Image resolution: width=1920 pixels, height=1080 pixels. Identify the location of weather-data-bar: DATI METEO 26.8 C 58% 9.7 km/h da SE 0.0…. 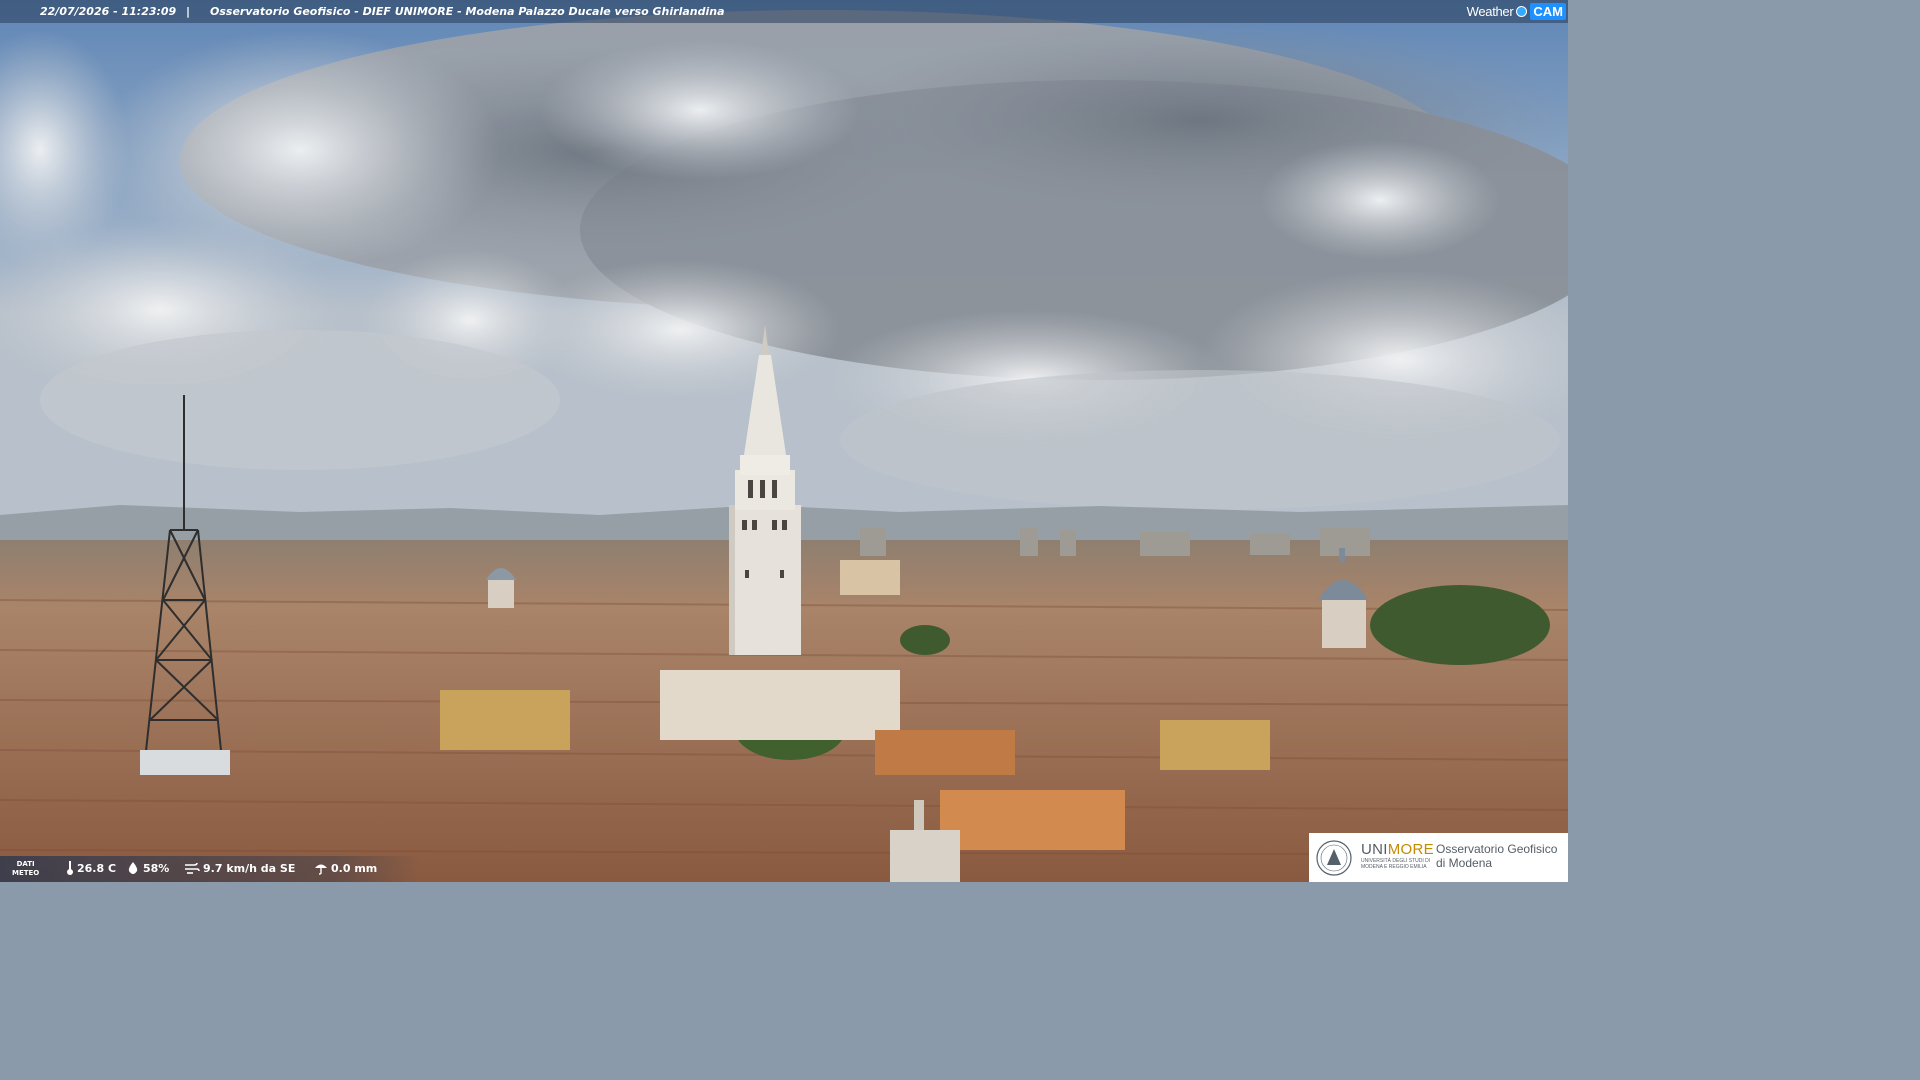
(210, 869).